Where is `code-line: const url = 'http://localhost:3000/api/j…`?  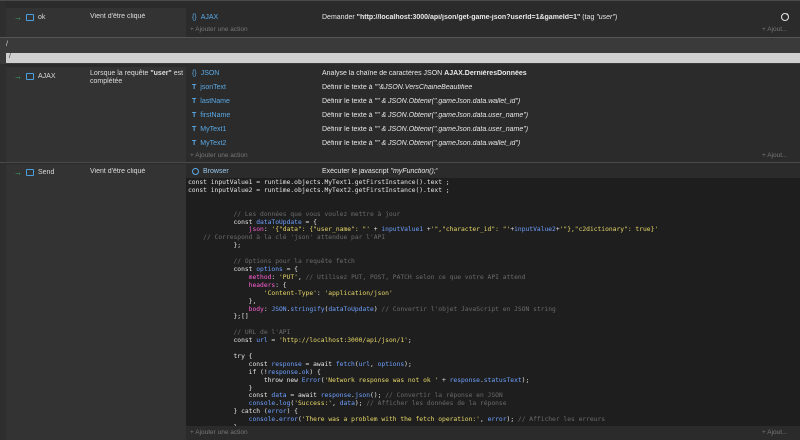 code-line: const url = 'http://localhost:3000/api/j… is located at coordinates (423, 341).